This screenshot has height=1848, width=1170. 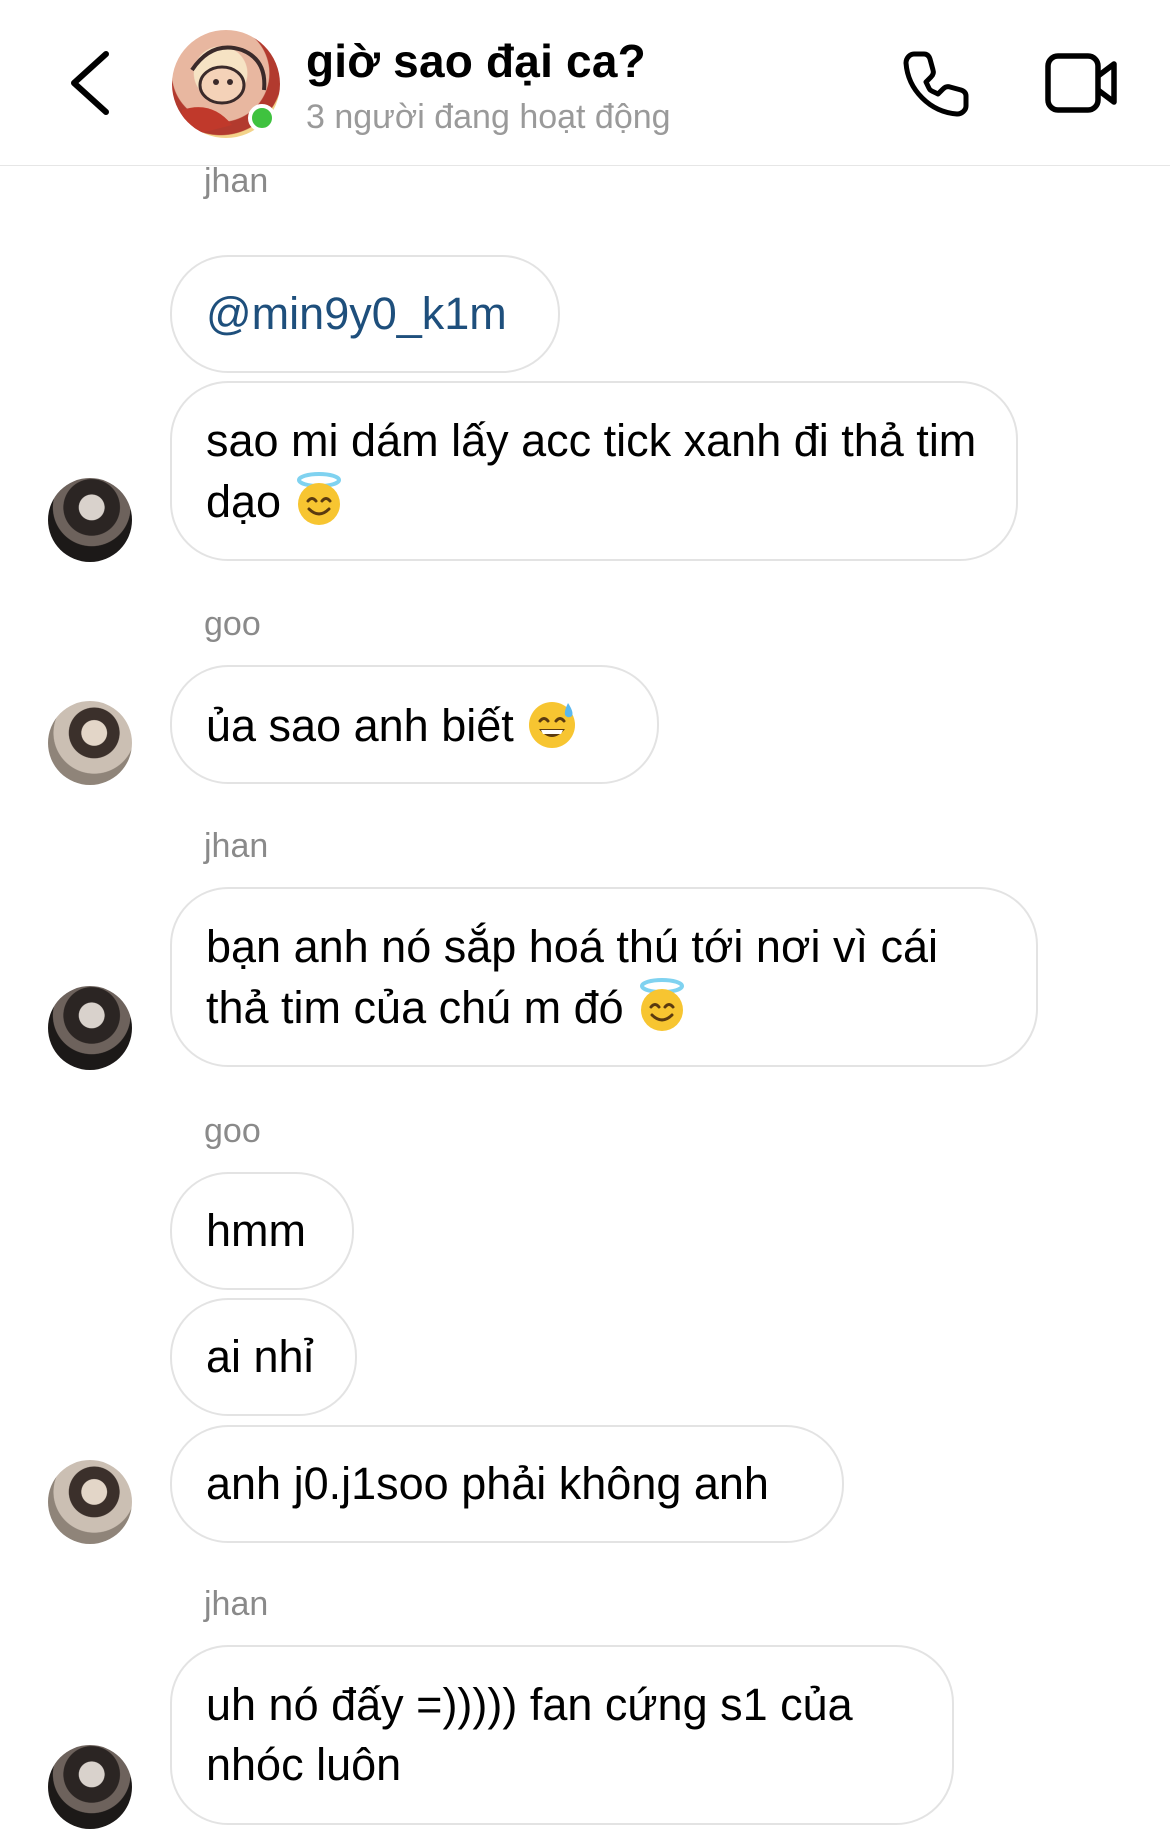 What do you see at coordinates (356, 313) in the screenshot?
I see `mention-link: @min9y0_k1m` at bounding box center [356, 313].